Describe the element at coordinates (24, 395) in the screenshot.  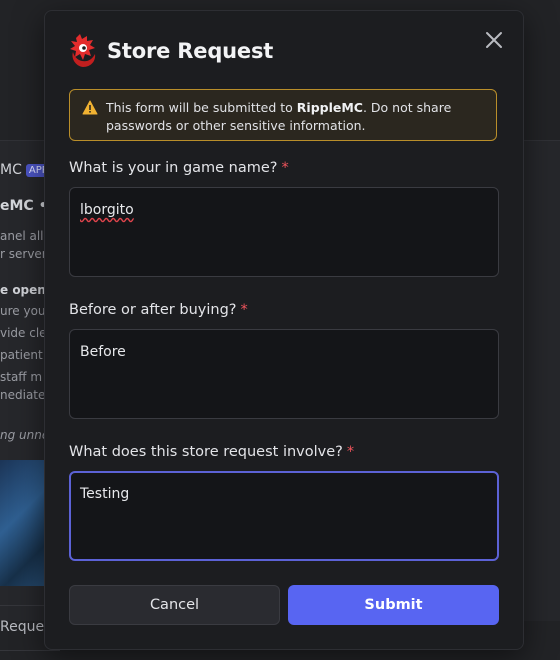
I see `background-fragment: nediatel` at that location.